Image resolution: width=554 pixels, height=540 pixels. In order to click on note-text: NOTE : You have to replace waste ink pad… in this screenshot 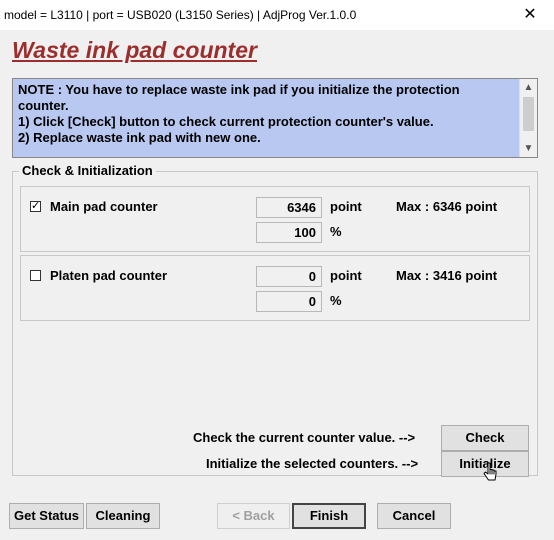, I will do `click(239, 113)`.